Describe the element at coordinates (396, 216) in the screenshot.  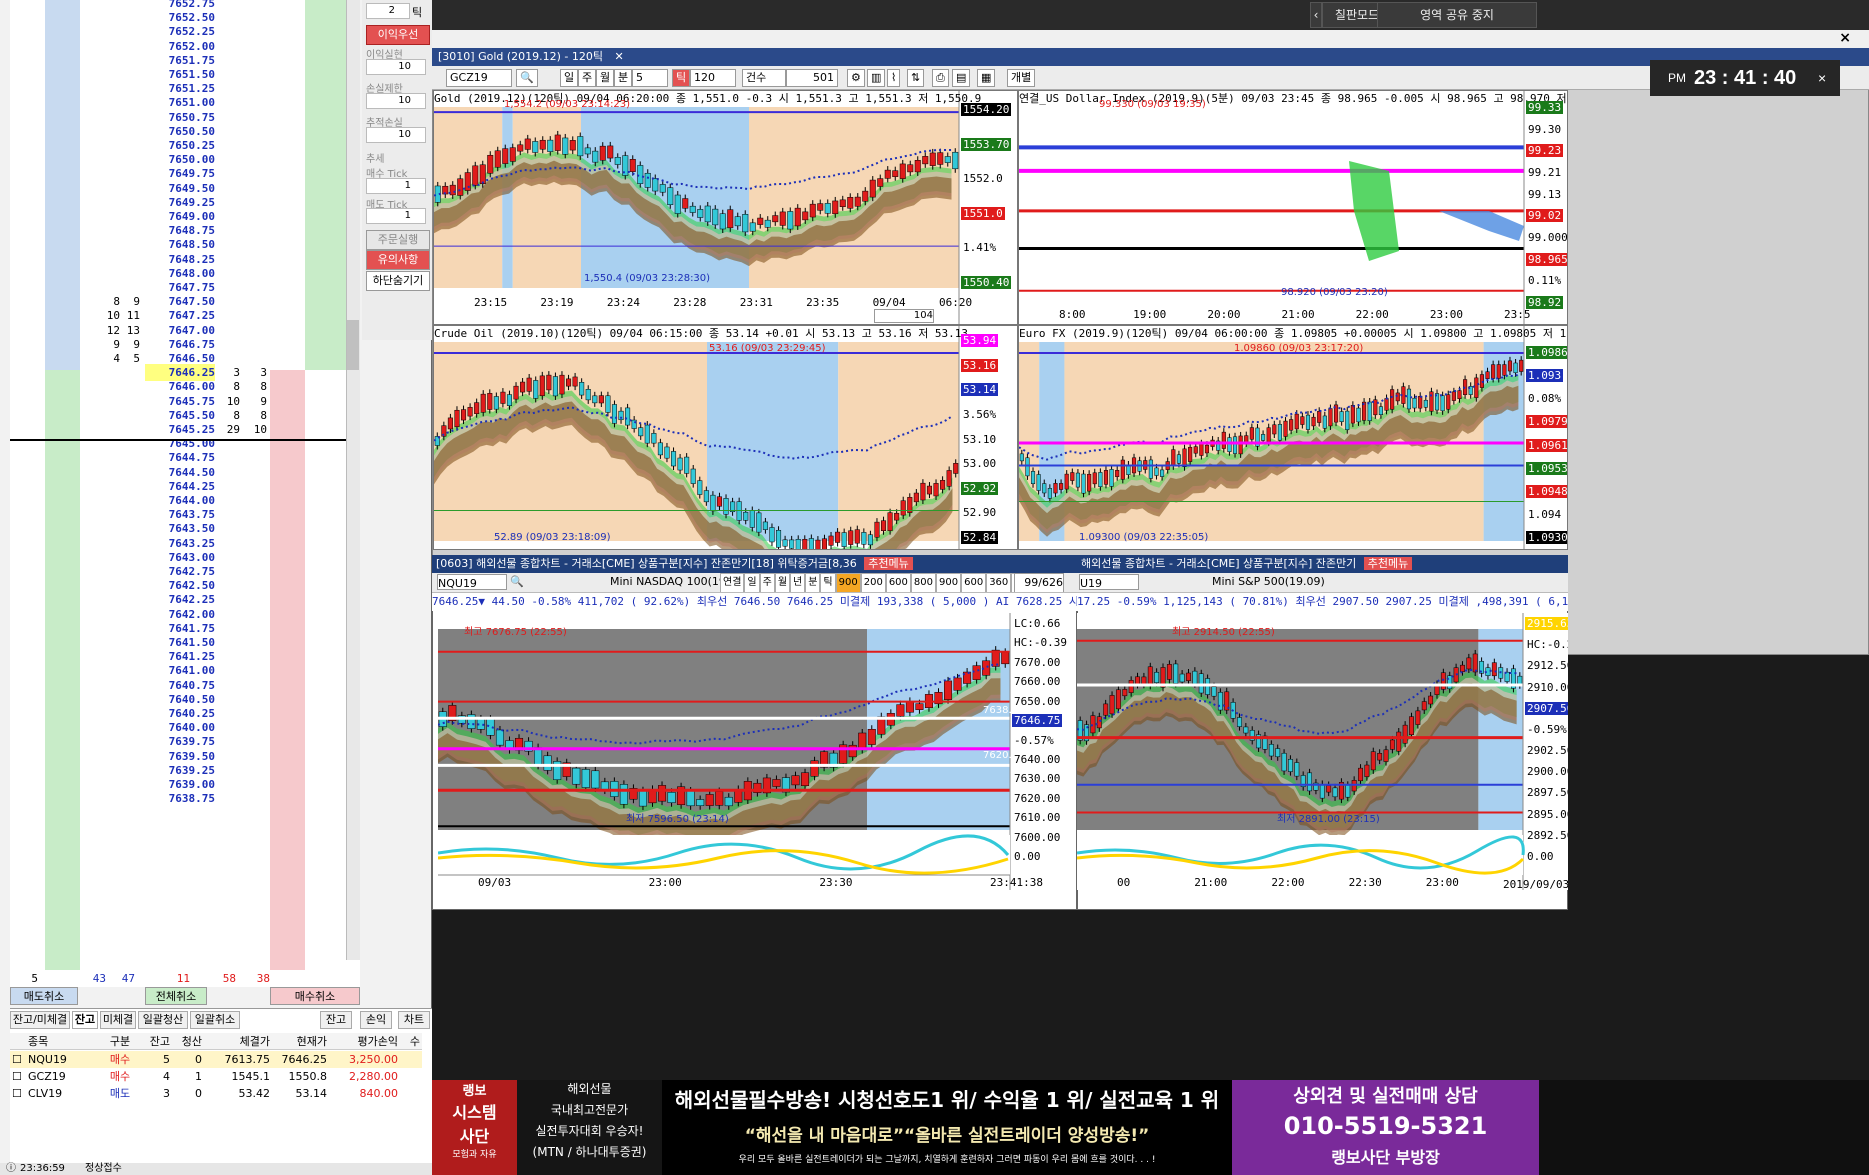
I see `sell-tick-field: 1` at that location.